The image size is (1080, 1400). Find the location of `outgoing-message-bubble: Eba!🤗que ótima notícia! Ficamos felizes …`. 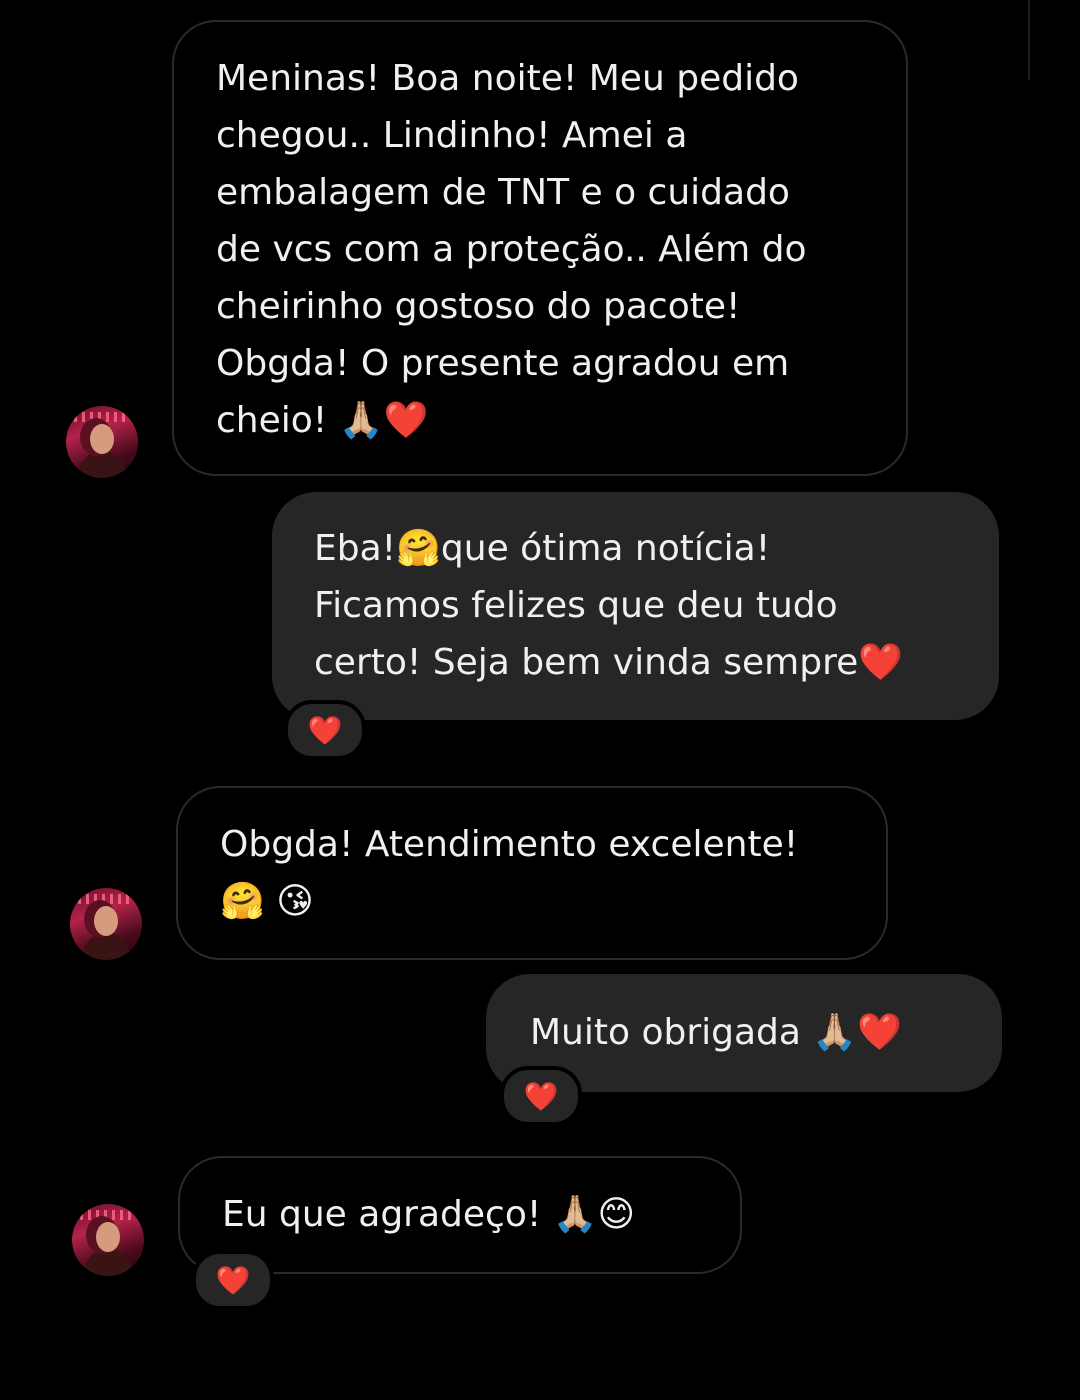

outgoing-message-bubble: Eba!🤗que ótima notícia! Ficamos felizes … is located at coordinates (635, 606).